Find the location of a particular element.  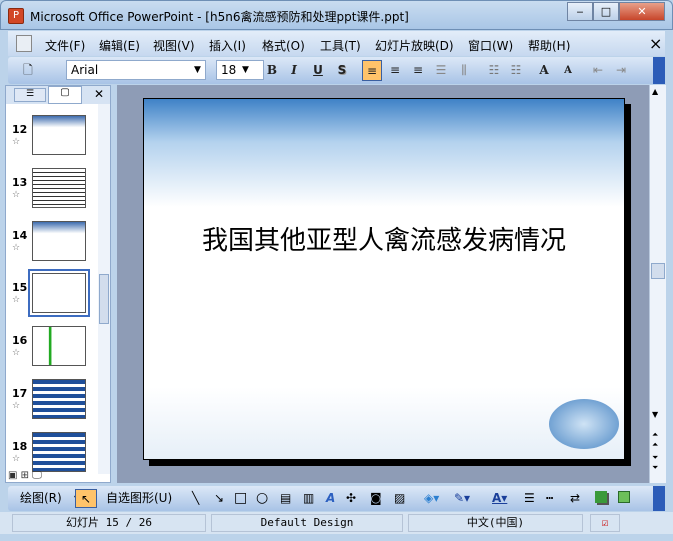

thumbnail-item: 13 ☆ is located at coordinates (52, 194).